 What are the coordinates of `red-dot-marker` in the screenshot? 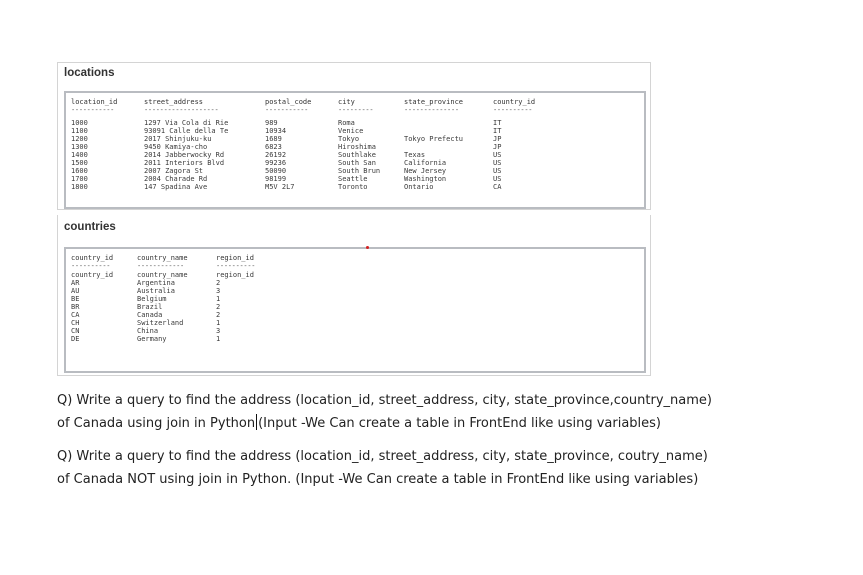 It's located at (367, 247).